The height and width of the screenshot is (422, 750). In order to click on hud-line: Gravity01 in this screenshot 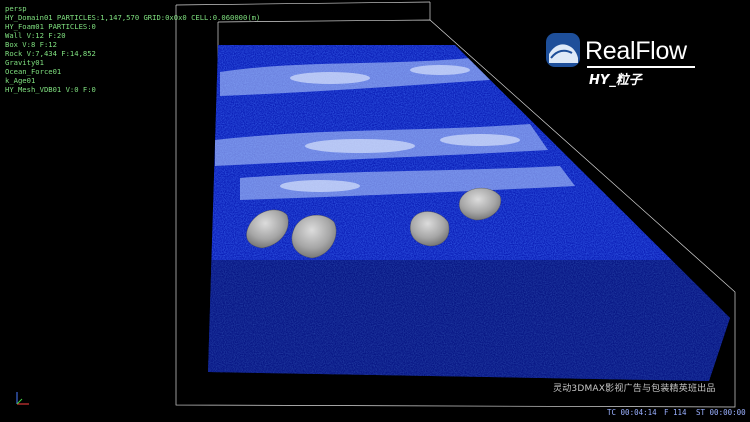, I will do `click(24, 62)`.